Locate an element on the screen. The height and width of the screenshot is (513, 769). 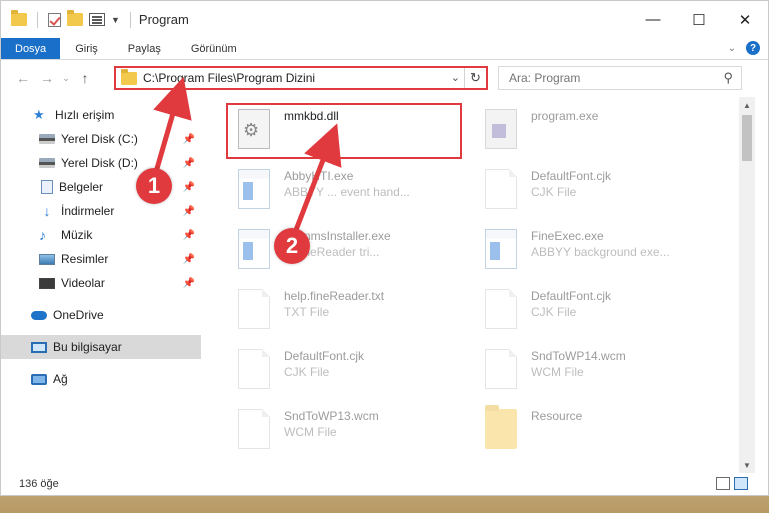
sidebar-item-local-disk-c: Yerel Disk (C:) 📌 is located at coordinates (101, 139).